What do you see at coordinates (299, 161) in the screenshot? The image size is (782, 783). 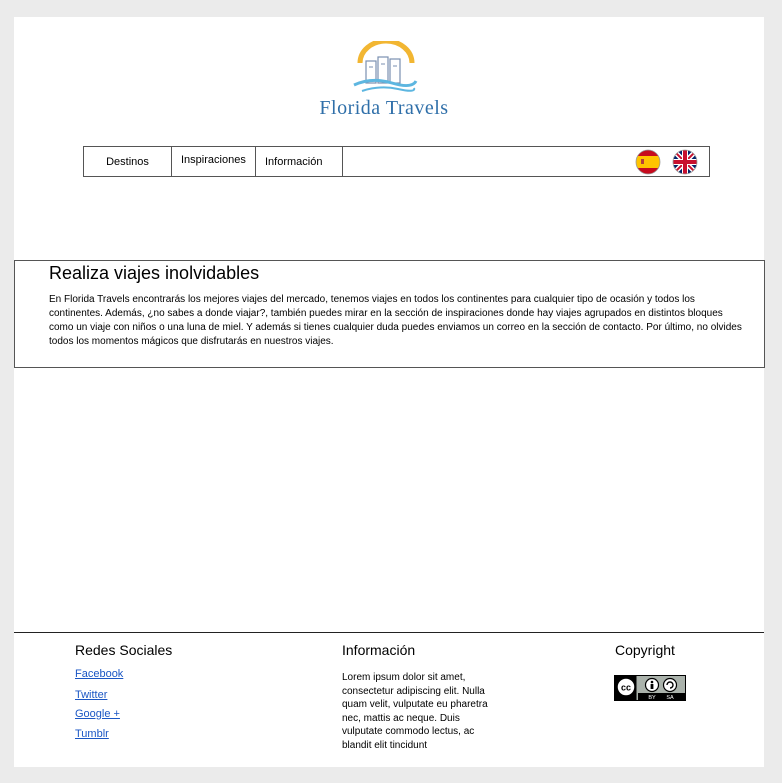 I see `nav-item-informacion: Información` at bounding box center [299, 161].